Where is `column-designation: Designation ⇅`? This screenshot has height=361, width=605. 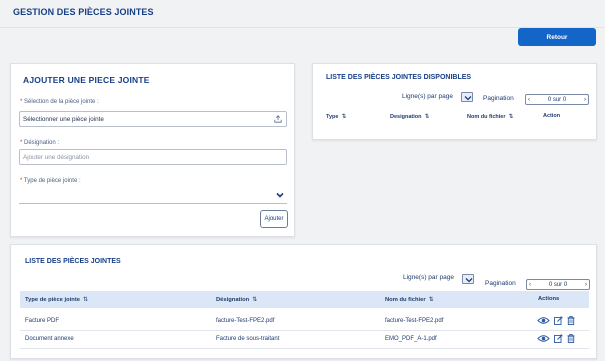 column-designation: Designation ⇅ is located at coordinates (410, 116).